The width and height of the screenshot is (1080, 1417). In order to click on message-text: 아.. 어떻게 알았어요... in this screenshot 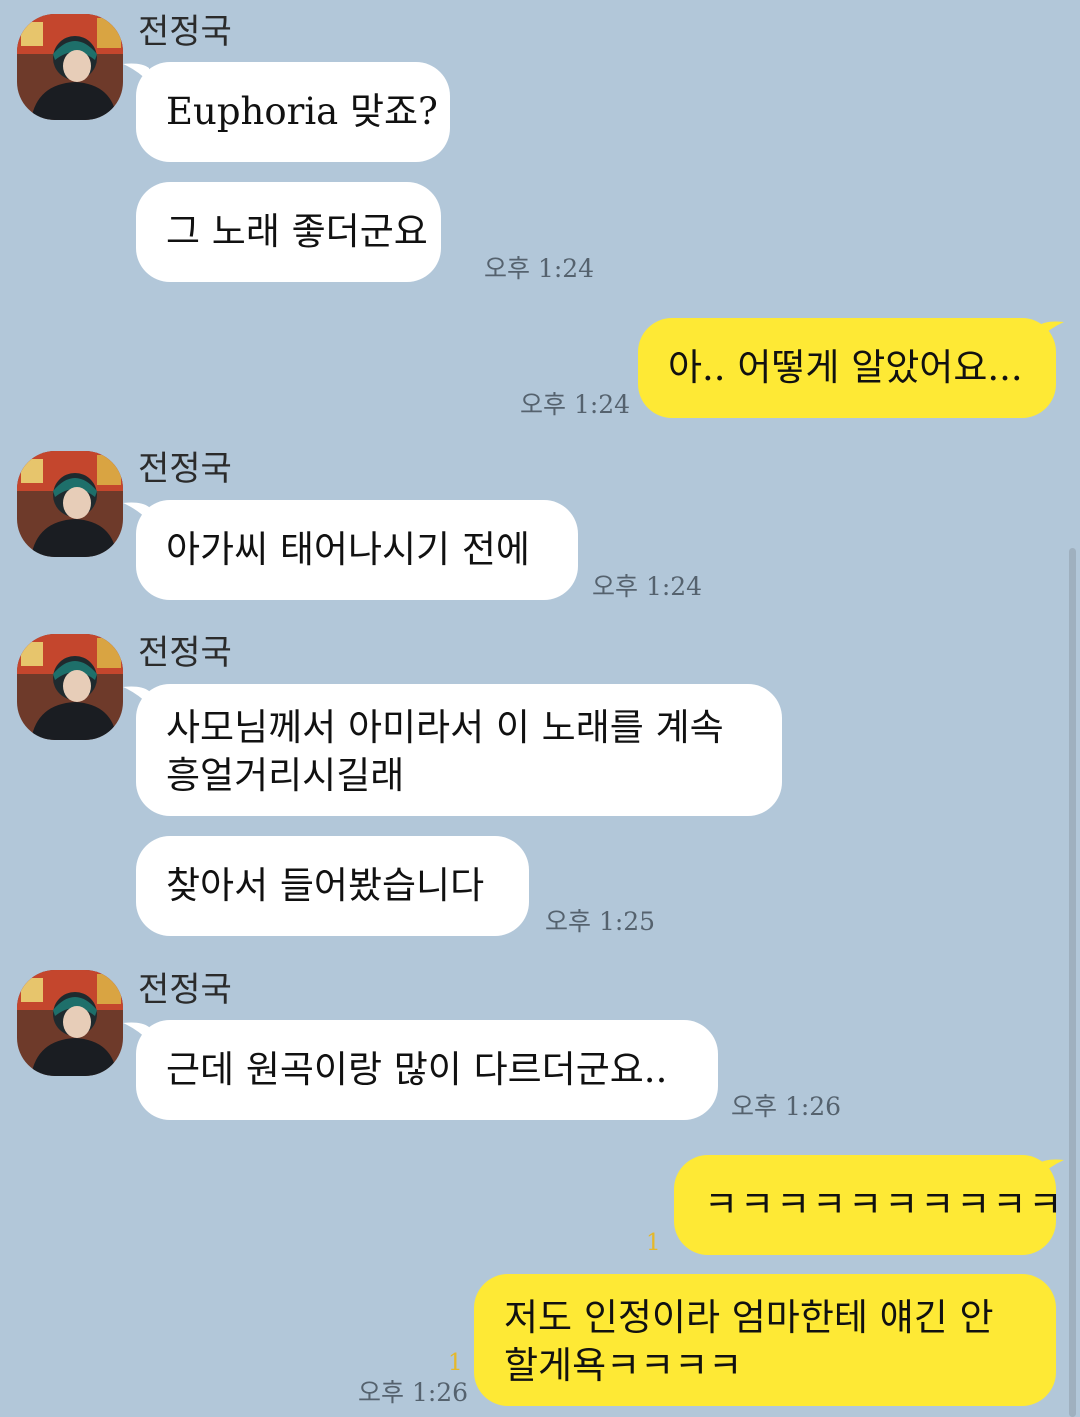, I will do `click(845, 367)`.